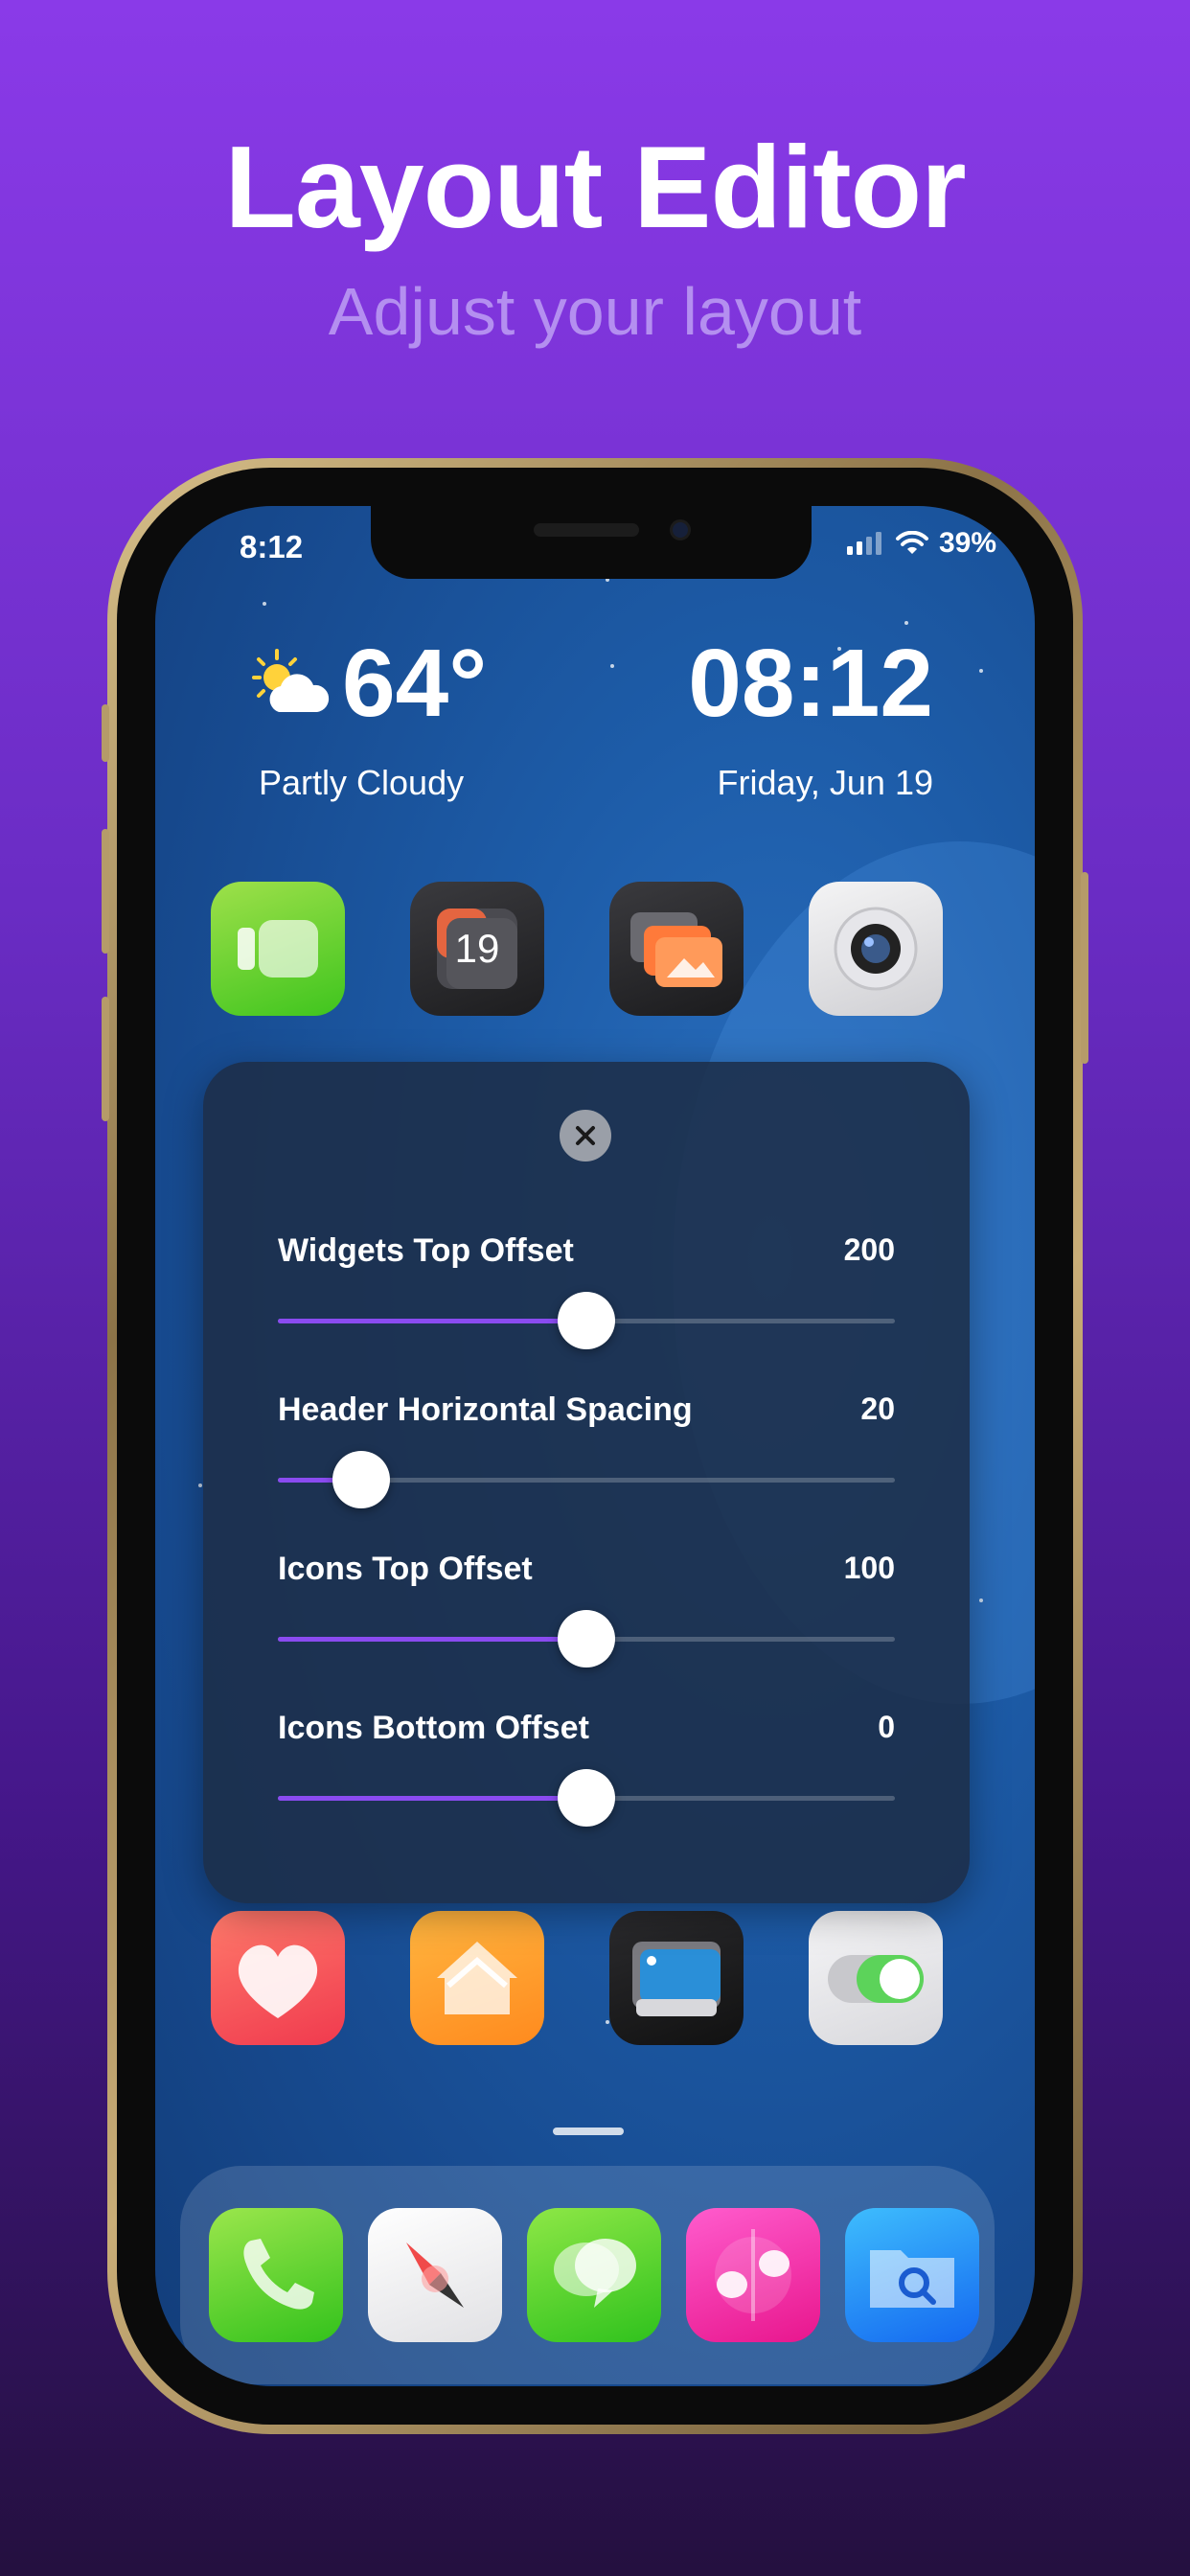 The image size is (1190, 2576). I want to click on slider-icons-top-offset, so click(587, 1639).